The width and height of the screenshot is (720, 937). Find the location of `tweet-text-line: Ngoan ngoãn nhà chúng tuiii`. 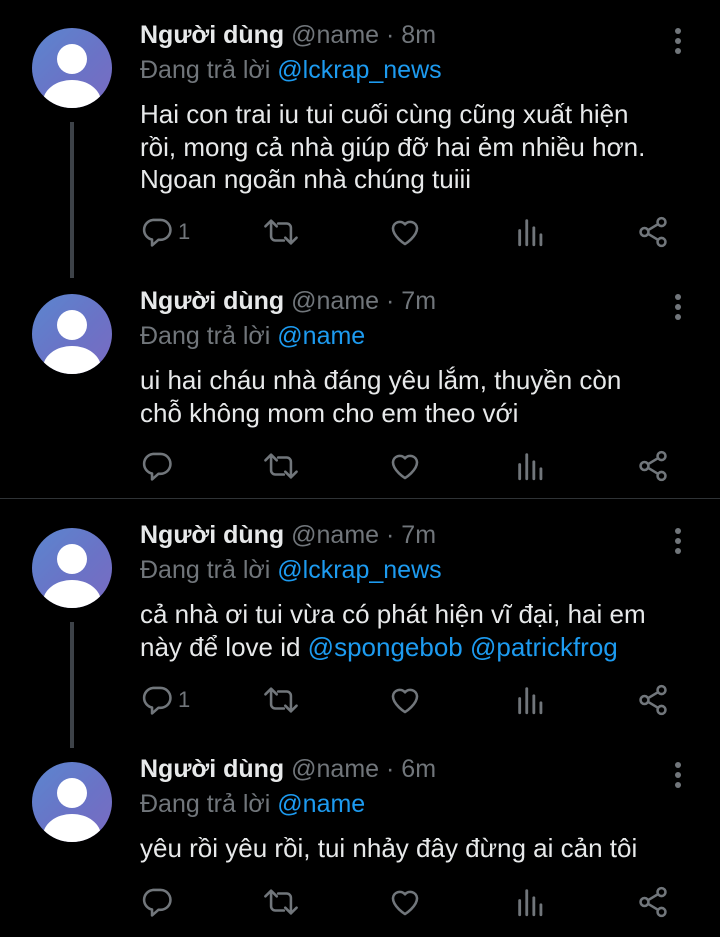

tweet-text-line: Ngoan ngoãn nhà chúng tuiii is located at coordinates (306, 179).